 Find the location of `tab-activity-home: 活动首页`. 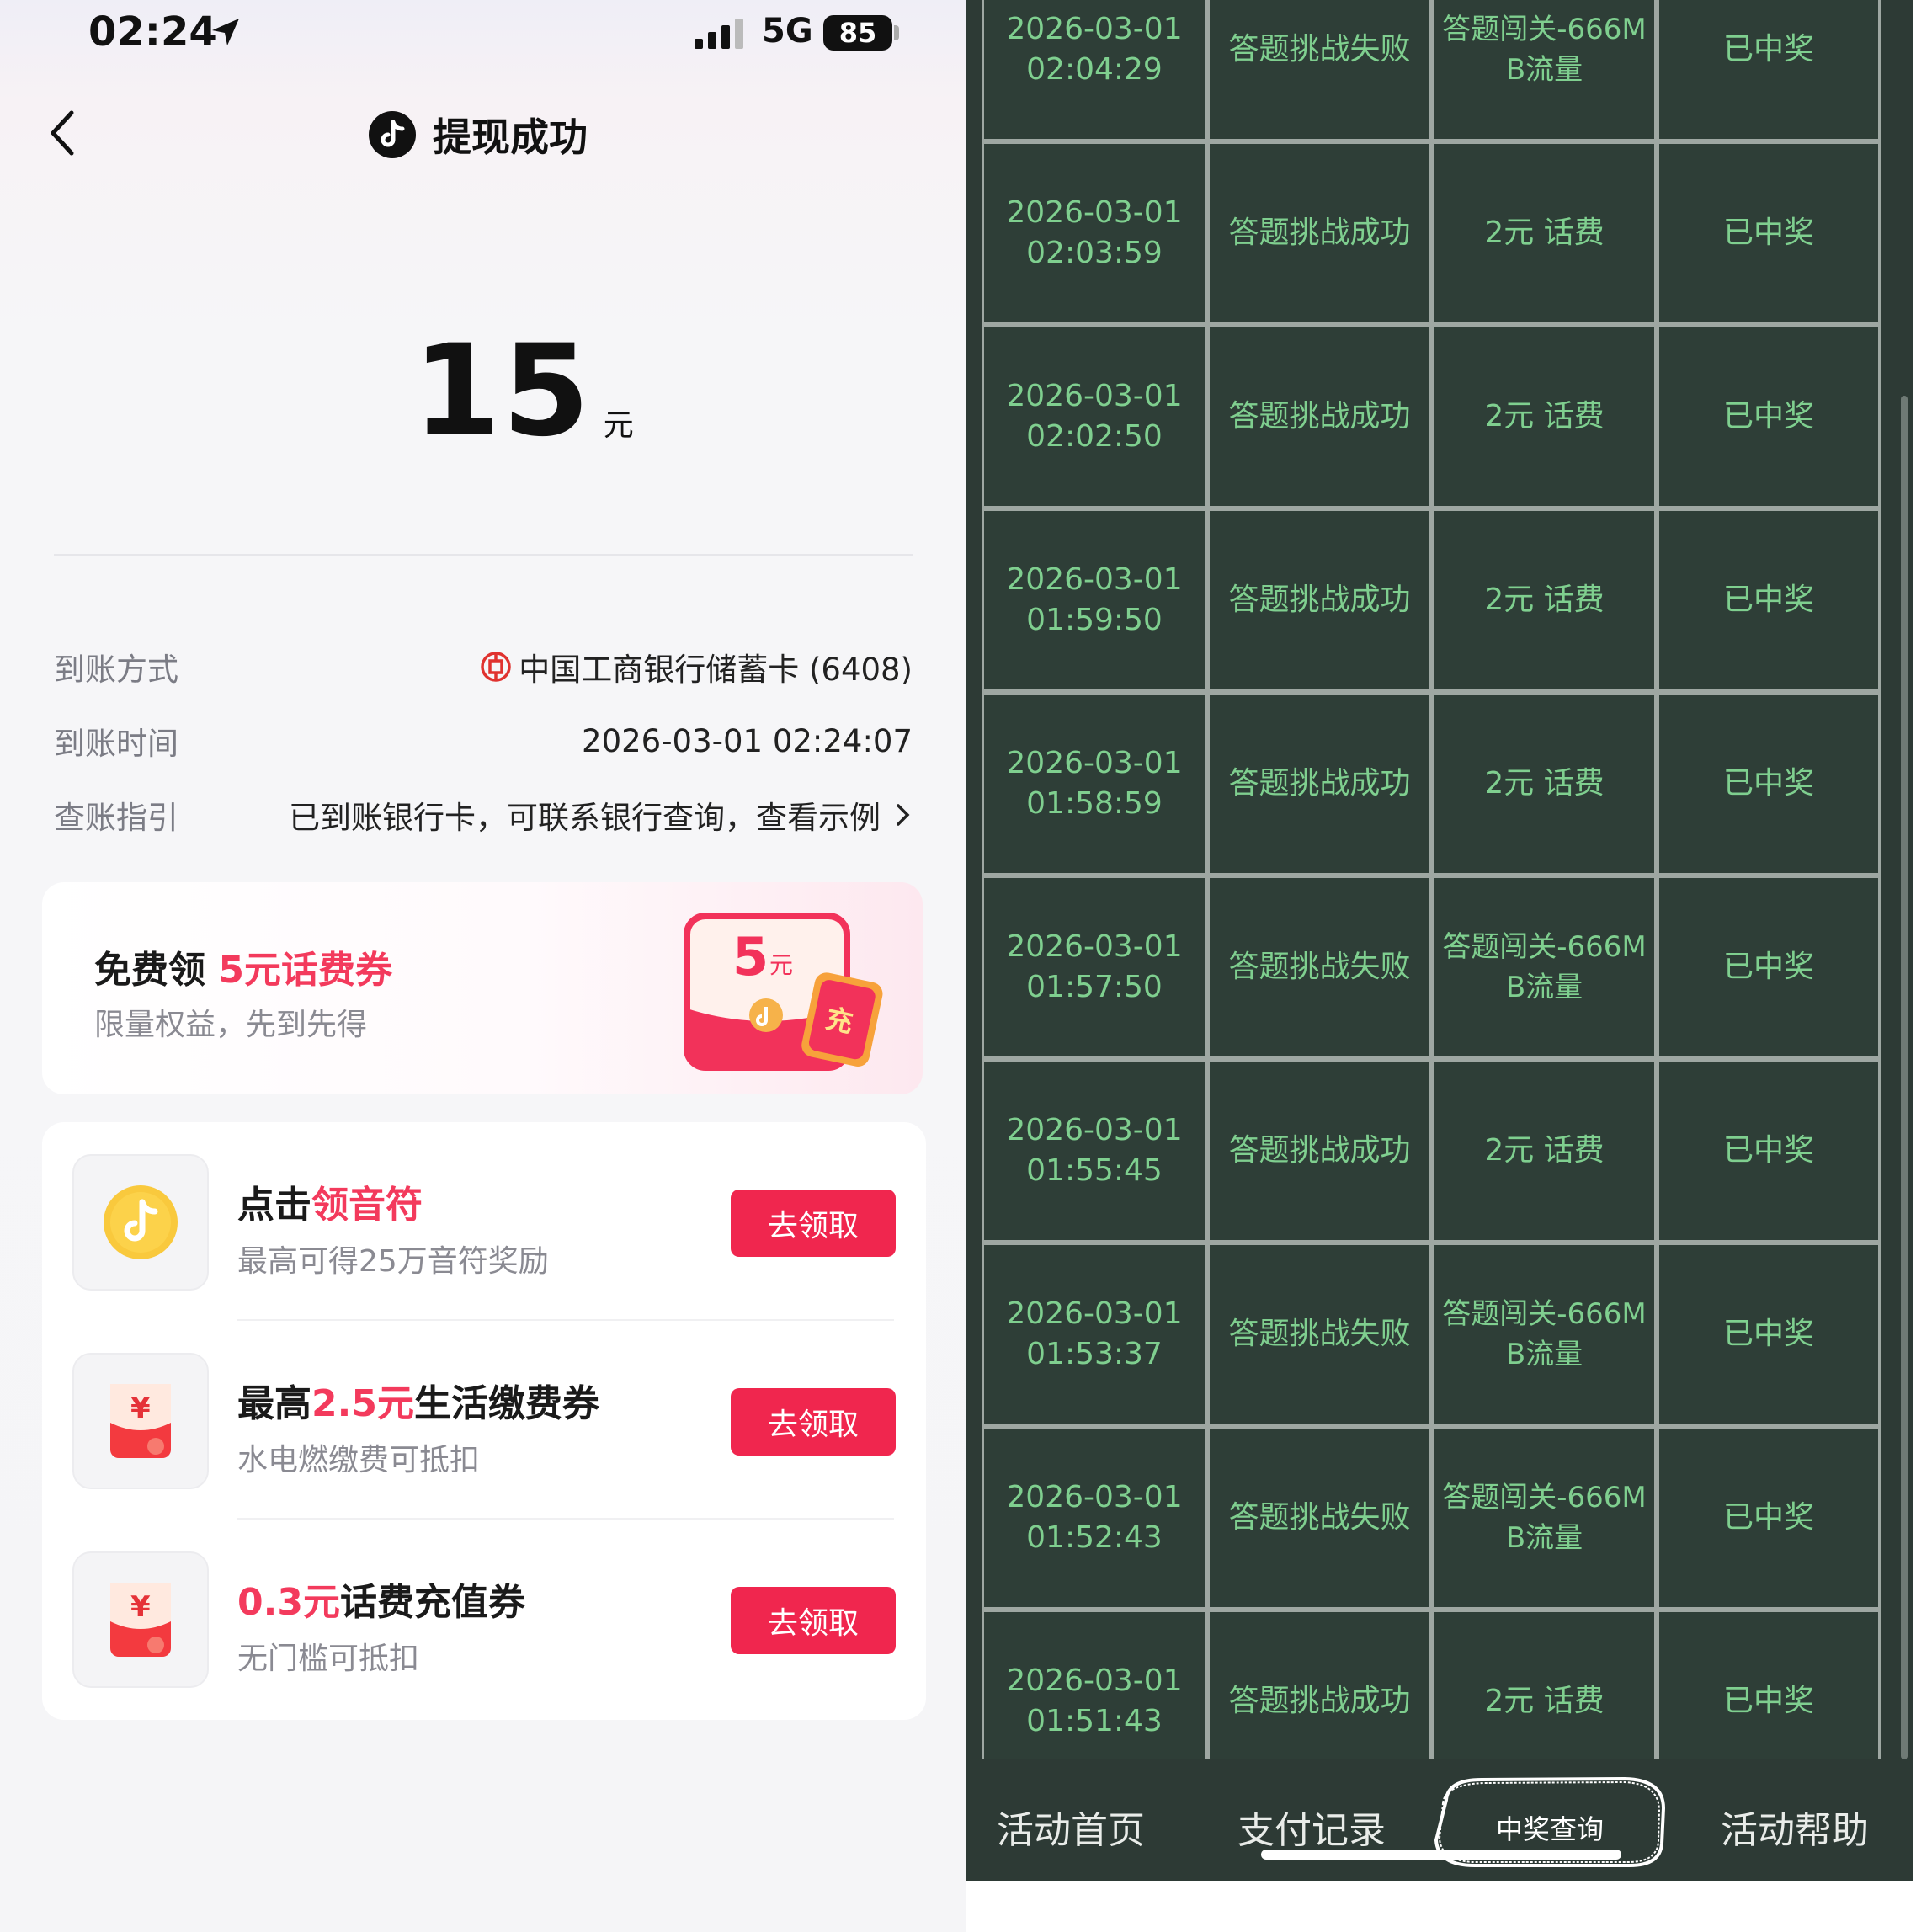

tab-activity-home: 活动首页 is located at coordinates (1071, 1827).